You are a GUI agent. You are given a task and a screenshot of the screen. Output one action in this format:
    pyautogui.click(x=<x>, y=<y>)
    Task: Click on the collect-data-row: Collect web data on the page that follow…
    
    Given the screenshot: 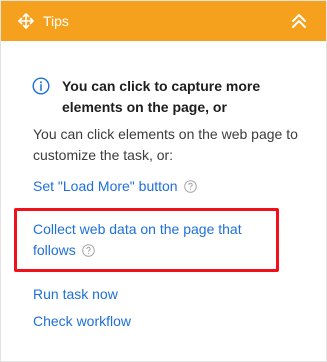 What is the action you would take?
    pyautogui.click(x=153, y=240)
    